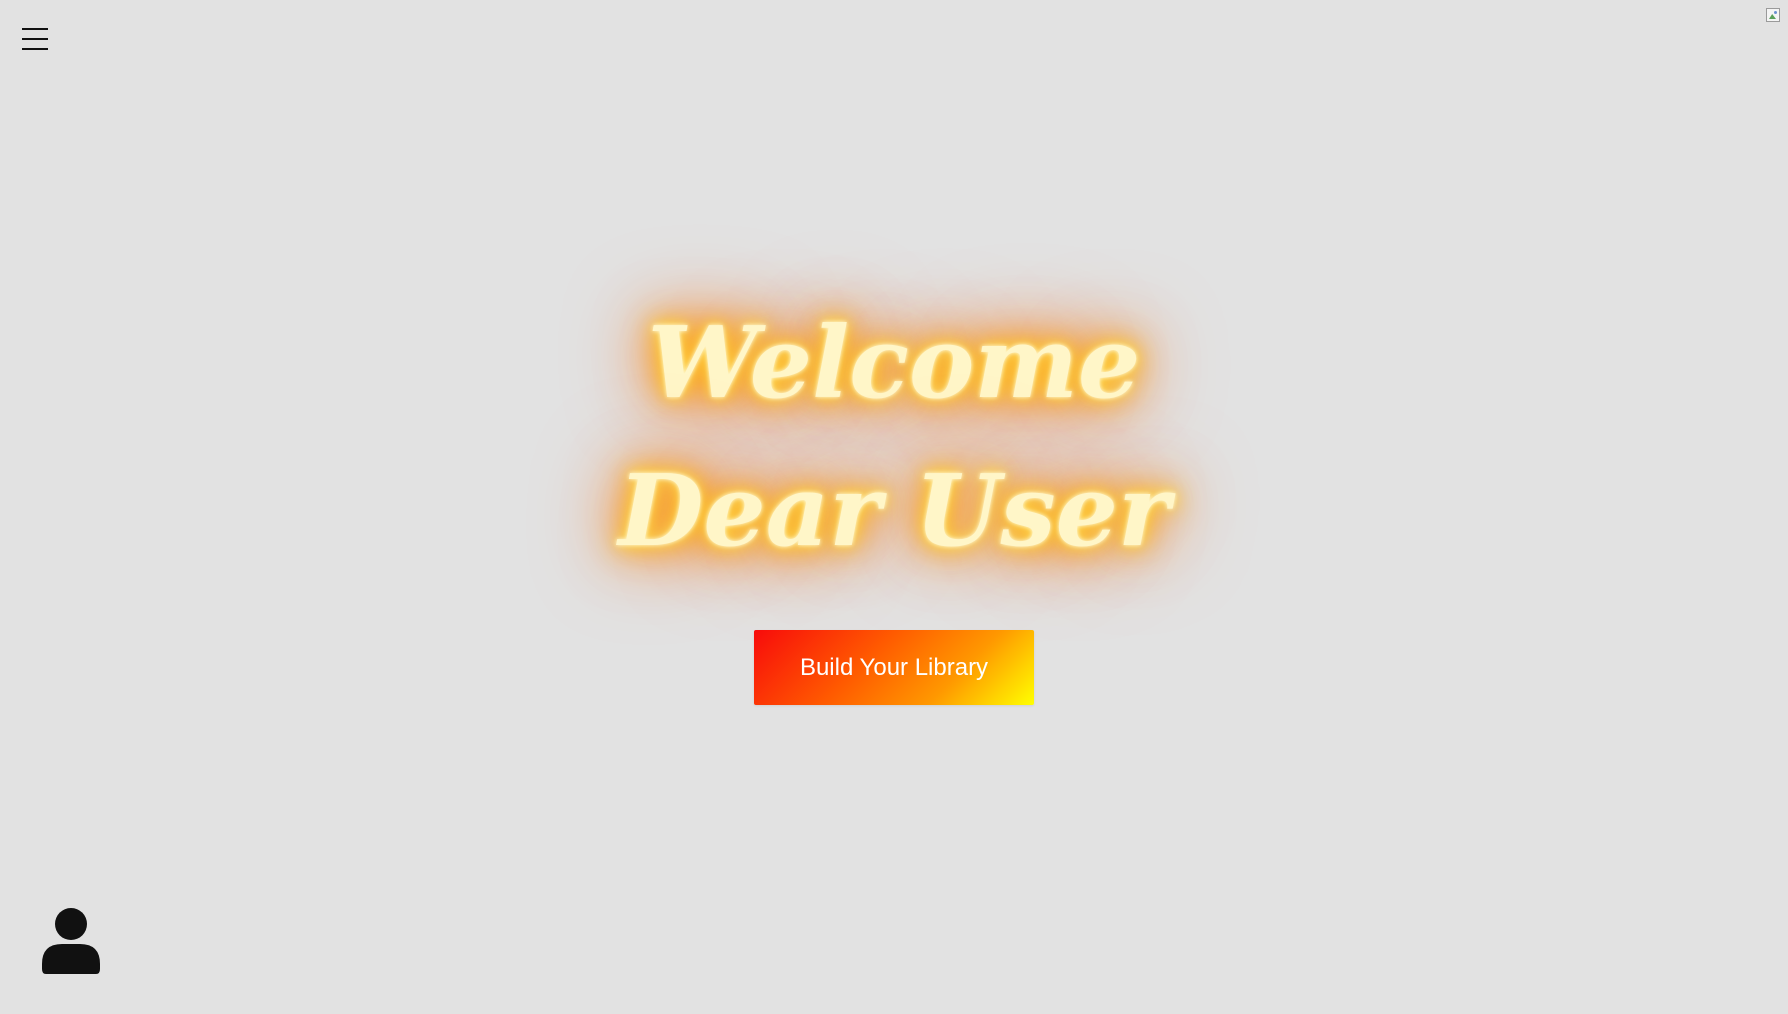 Image resolution: width=1788 pixels, height=1014 pixels. What do you see at coordinates (894, 667) in the screenshot?
I see `build-library-button: Build Your Library` at bounding box center [894, 667].